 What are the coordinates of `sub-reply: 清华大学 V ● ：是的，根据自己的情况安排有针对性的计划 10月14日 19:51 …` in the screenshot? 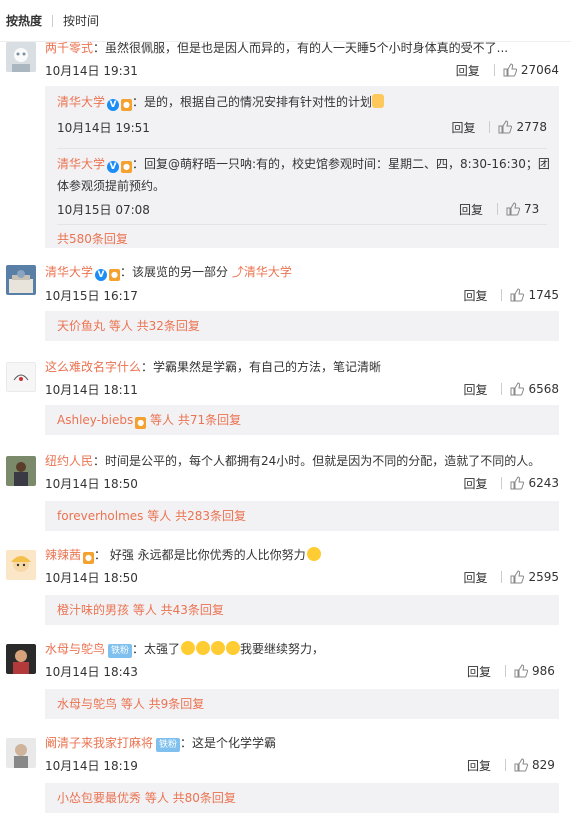 It's located at (302, 114).